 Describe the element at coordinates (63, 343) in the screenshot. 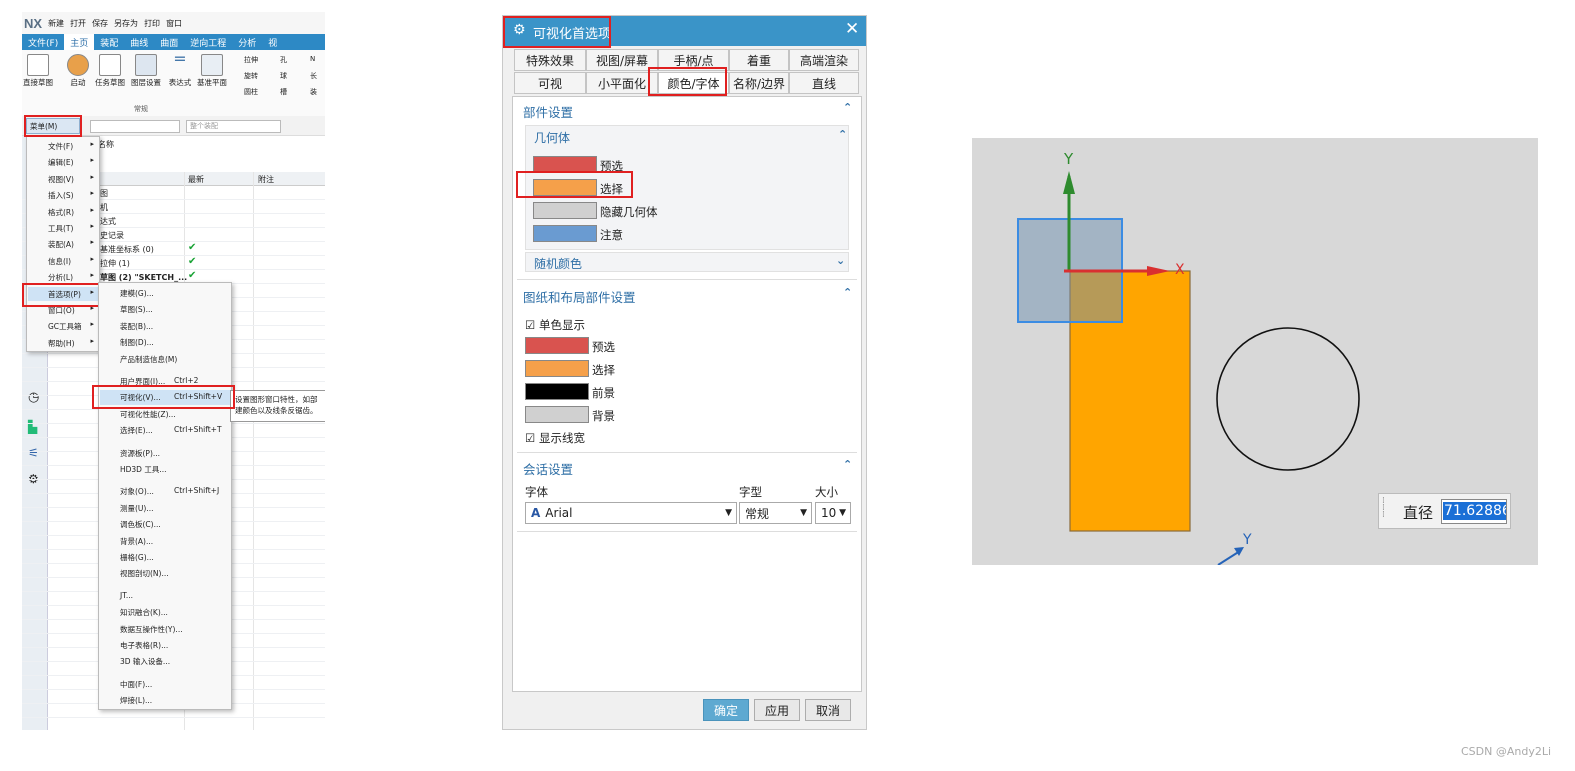

I see `menu-item: 帮助(H) ▸` at that location.